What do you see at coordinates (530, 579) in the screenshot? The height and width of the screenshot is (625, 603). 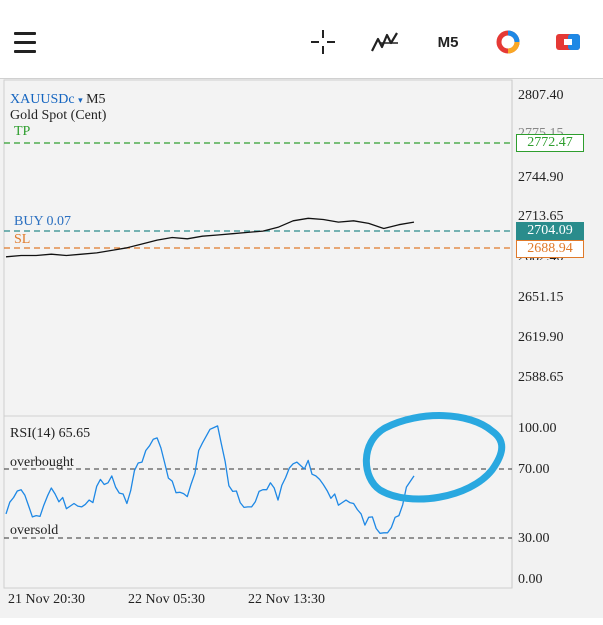 I see `rsi-axis-label: 0.00` at bounding box center [530, 579].